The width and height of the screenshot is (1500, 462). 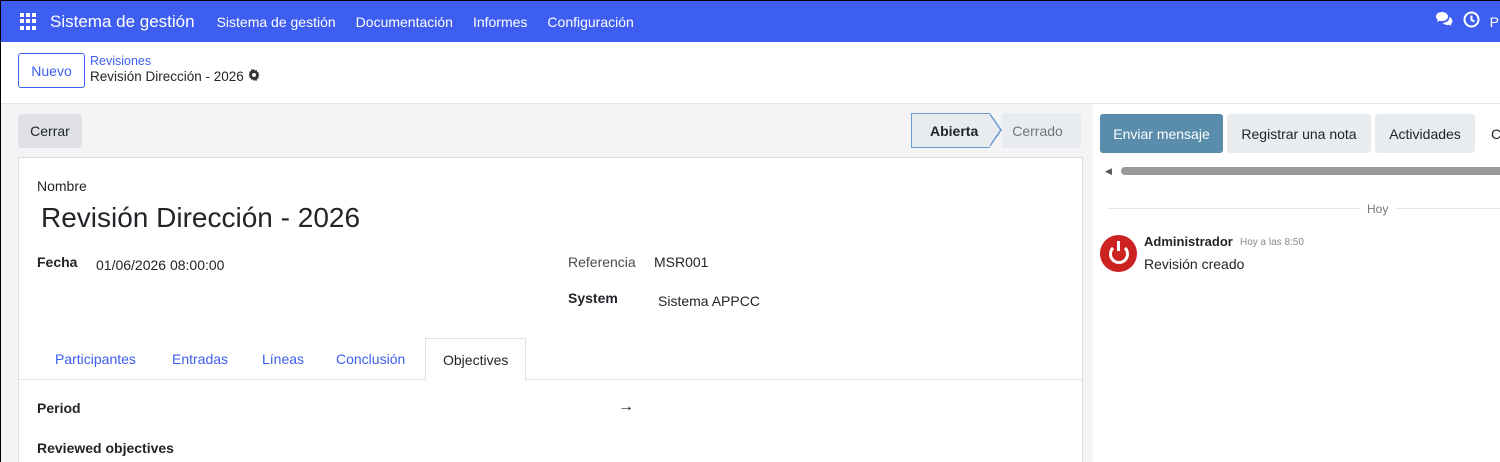 I want to click on fecha-label: Fecha, so click(x=57, y=262).